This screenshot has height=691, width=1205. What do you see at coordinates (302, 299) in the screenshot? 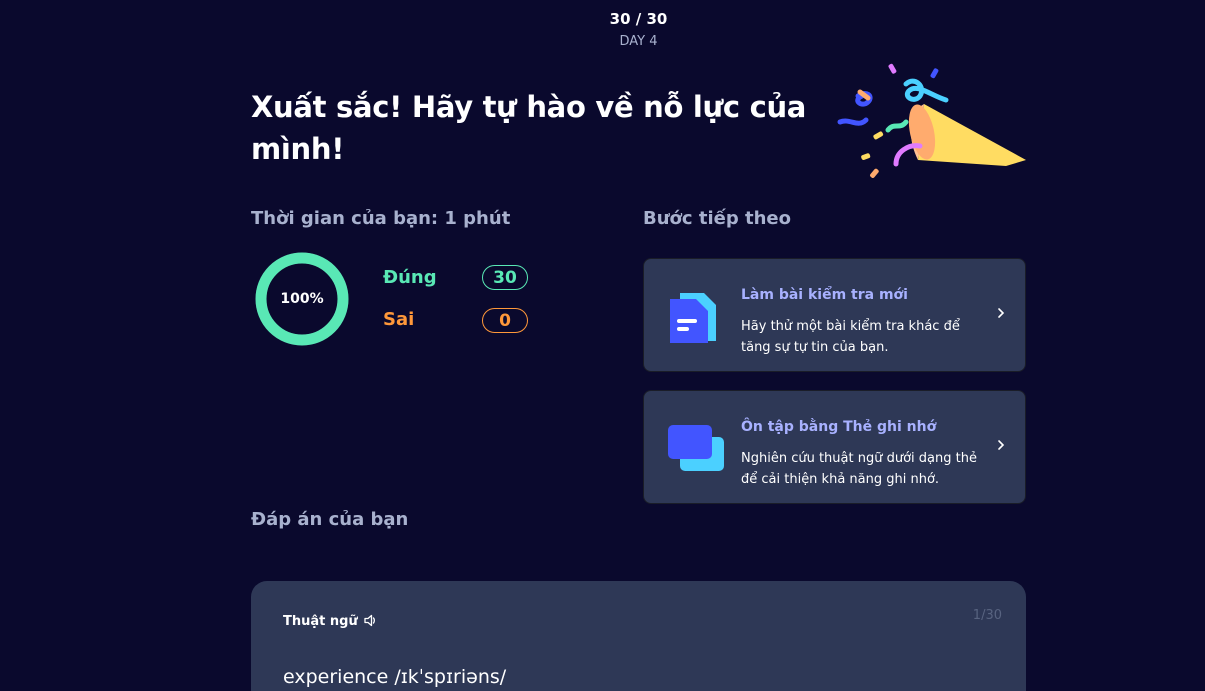
I see `score-percent: 100%` at bounding box center [302, 299].